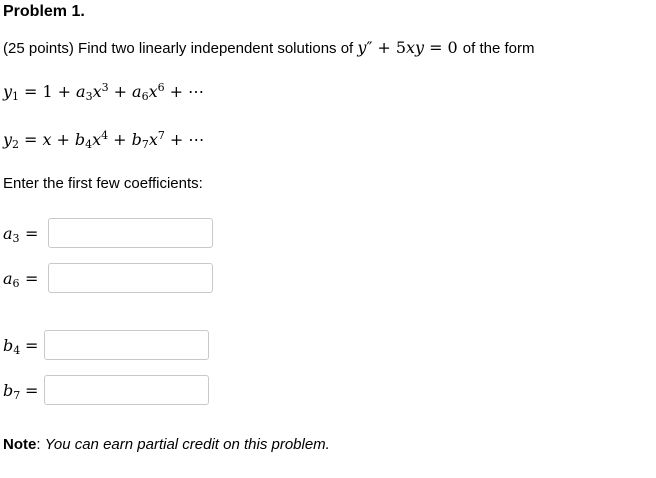  What do you see at coordinates (498, 48) in the screenshot?
I see `statement-suffix: of the form` at bounding box center [498, 48].